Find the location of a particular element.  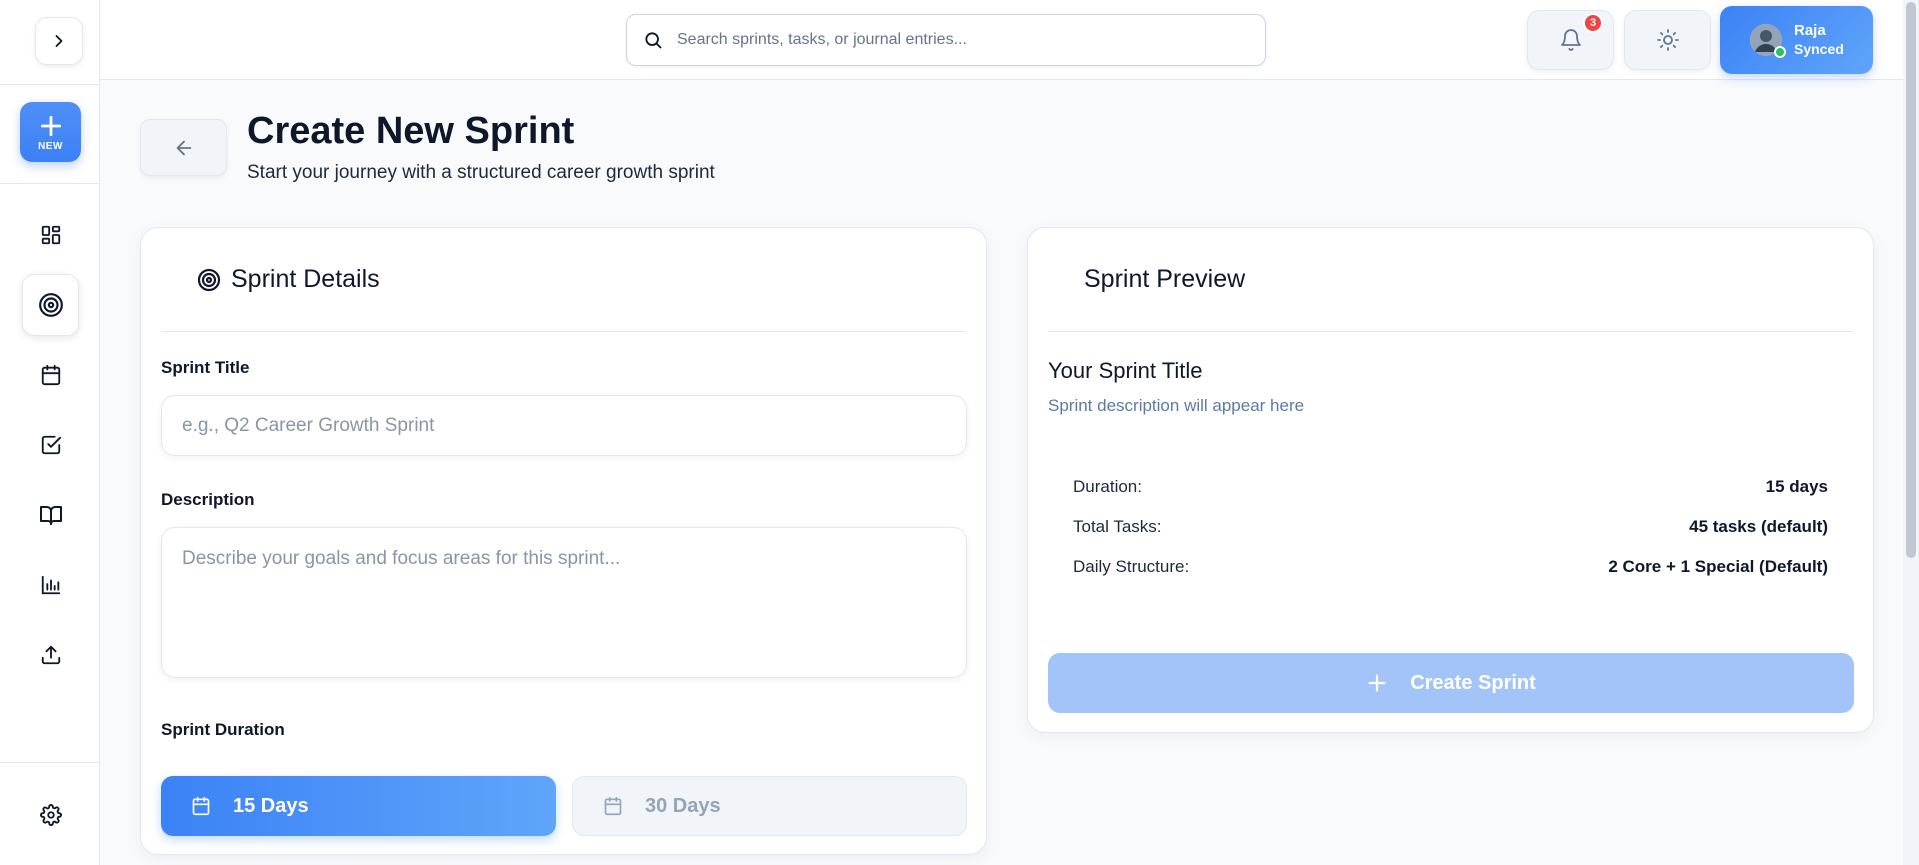

top-bar: 3 Raja Synced is located at coordinates (1009, 40).